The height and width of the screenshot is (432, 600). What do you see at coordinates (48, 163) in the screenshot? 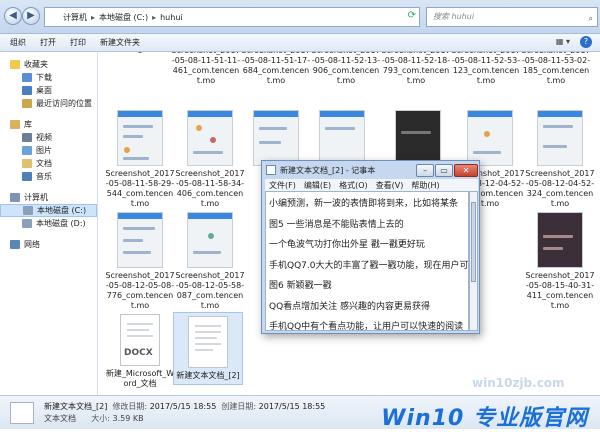
I see `sidebar-item-documents: 文档` at bounding box center [48, 163].